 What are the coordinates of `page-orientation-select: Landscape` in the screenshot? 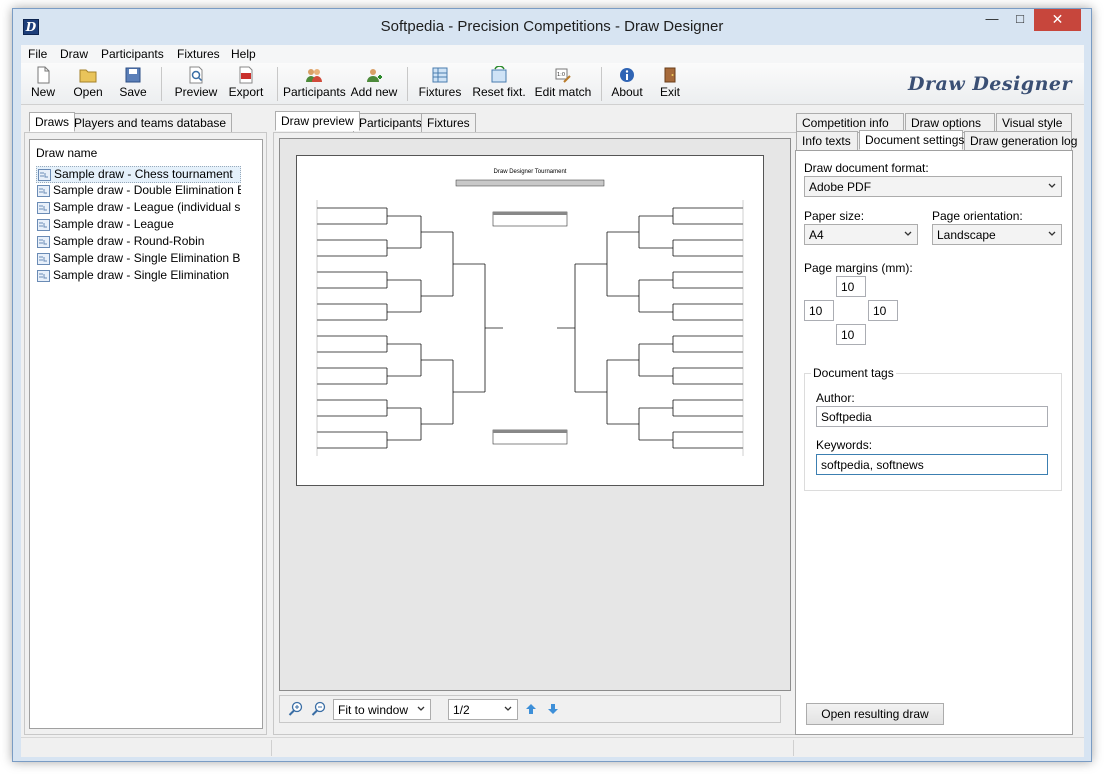 It's located at (997, 234).